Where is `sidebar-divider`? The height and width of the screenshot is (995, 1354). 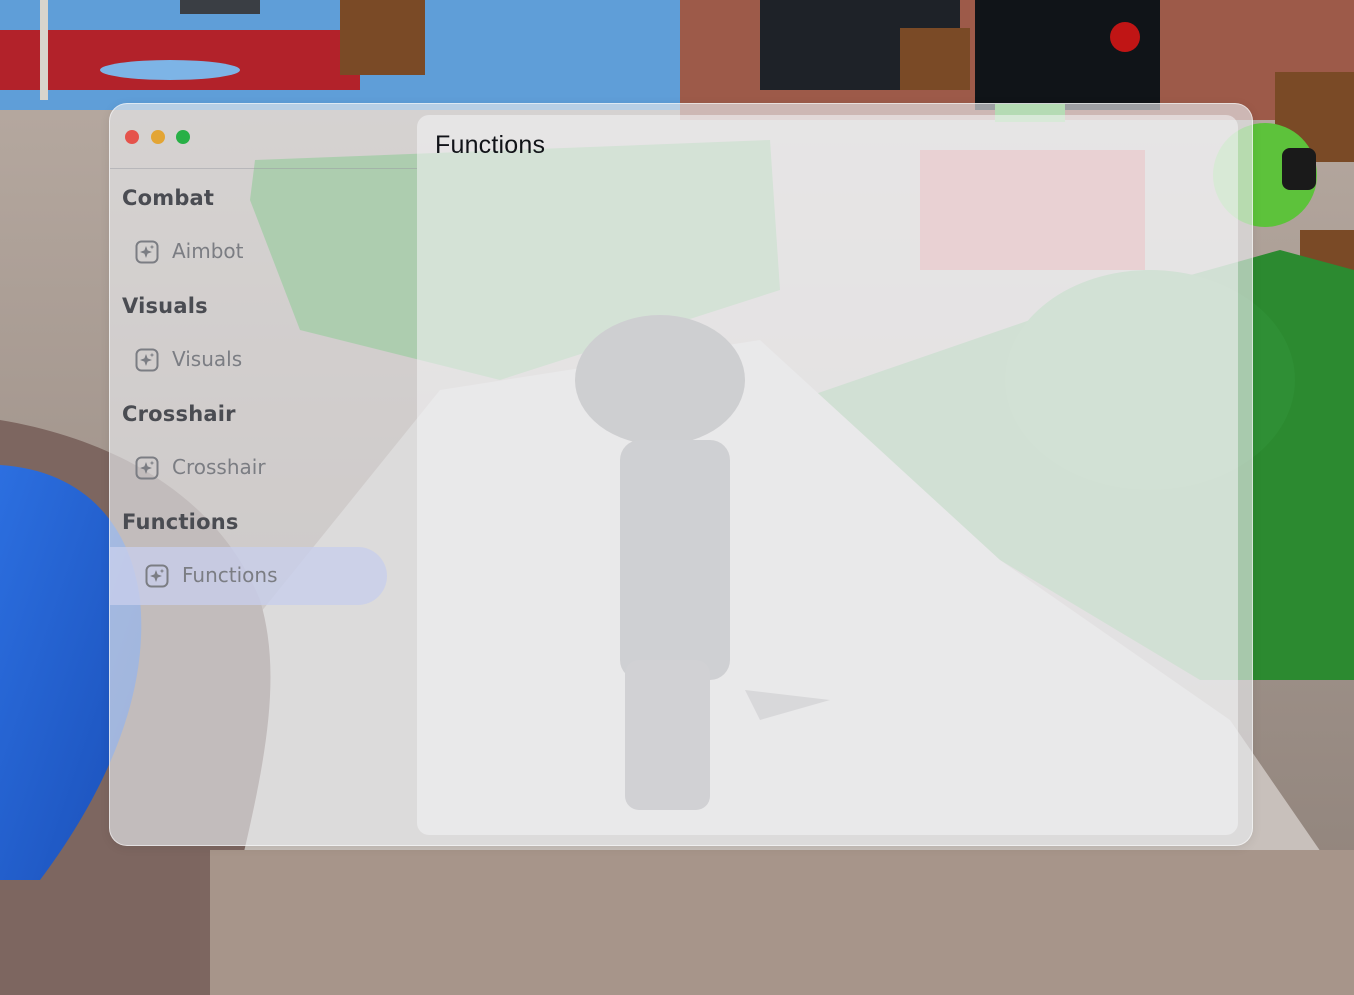 sidebar-divider is located at coordinates (263, 168).